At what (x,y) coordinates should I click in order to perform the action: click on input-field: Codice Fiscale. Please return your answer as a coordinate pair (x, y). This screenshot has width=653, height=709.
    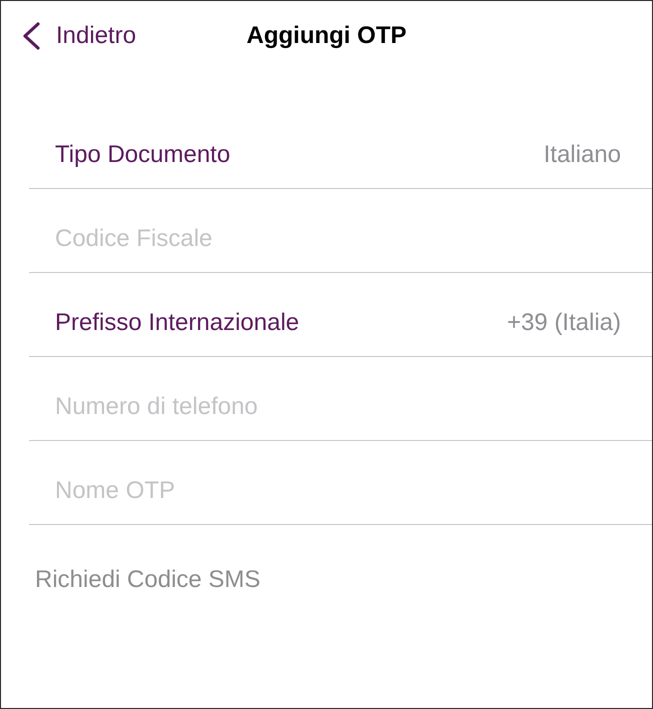
    Looking at the image, I should click on (338, 238).